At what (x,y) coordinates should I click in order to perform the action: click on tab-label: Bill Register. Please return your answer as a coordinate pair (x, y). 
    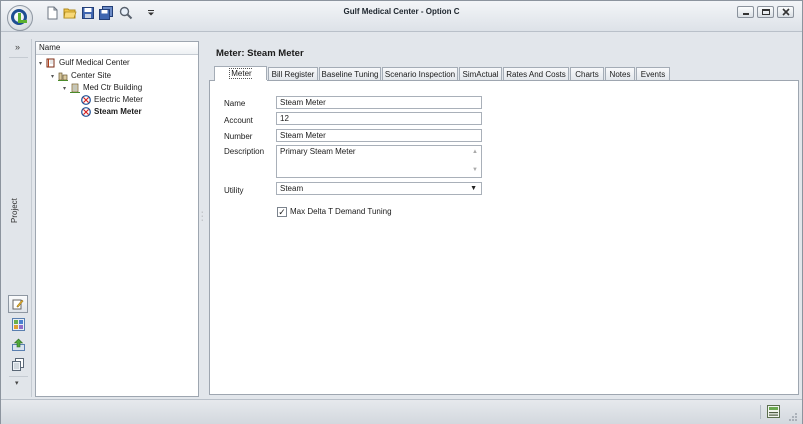
    Looking at the image, I should click on (293, 74).